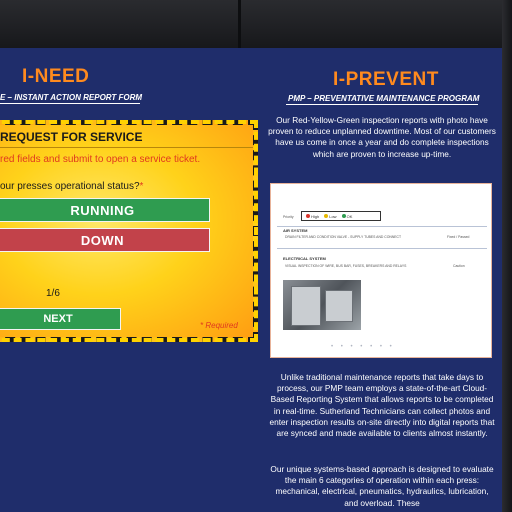 The height and width of the screenshot is (512, 512). I want to click on i-prevent-underline, so click(382, 104).